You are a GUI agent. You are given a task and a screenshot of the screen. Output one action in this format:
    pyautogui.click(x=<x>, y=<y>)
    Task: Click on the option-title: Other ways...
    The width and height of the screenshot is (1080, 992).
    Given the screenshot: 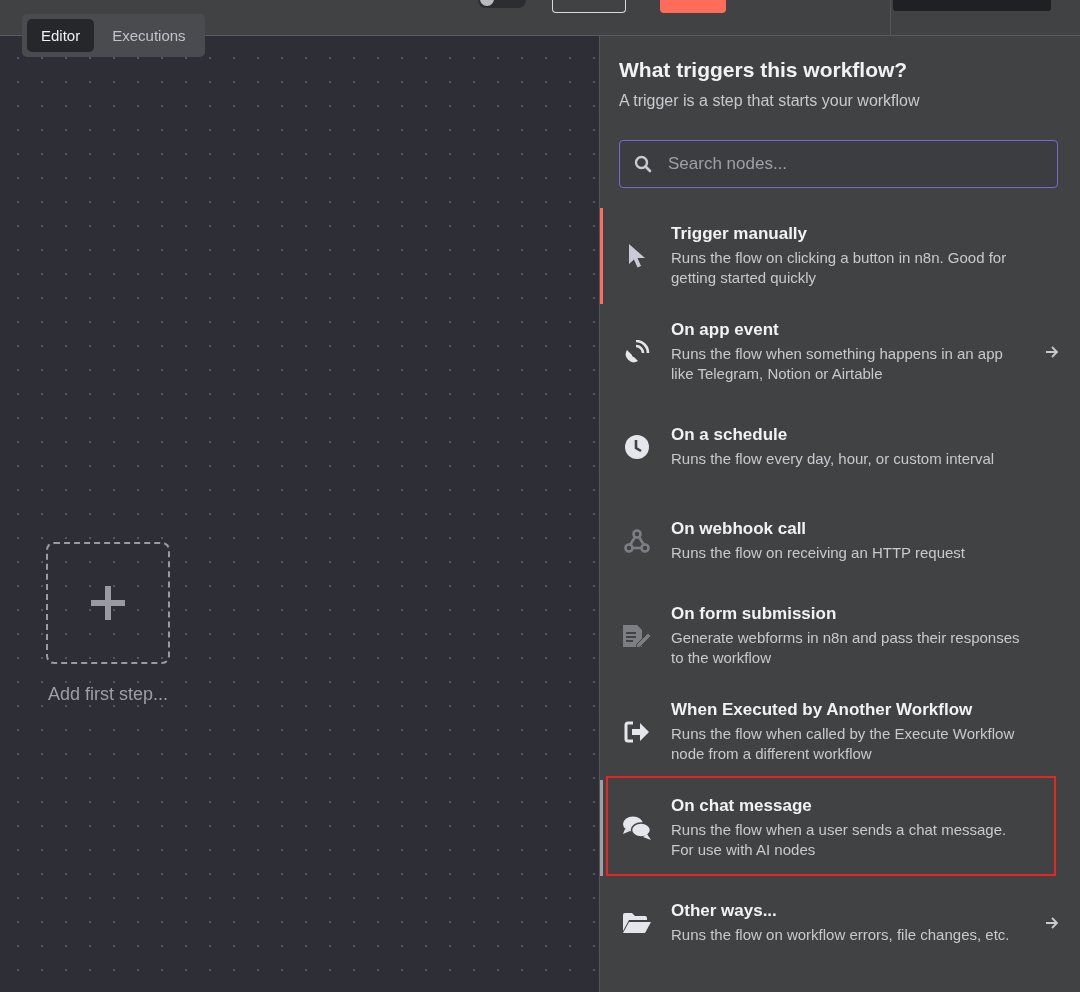 What is the action you would take?
    pyautogui.click(x=724, y=911)
    